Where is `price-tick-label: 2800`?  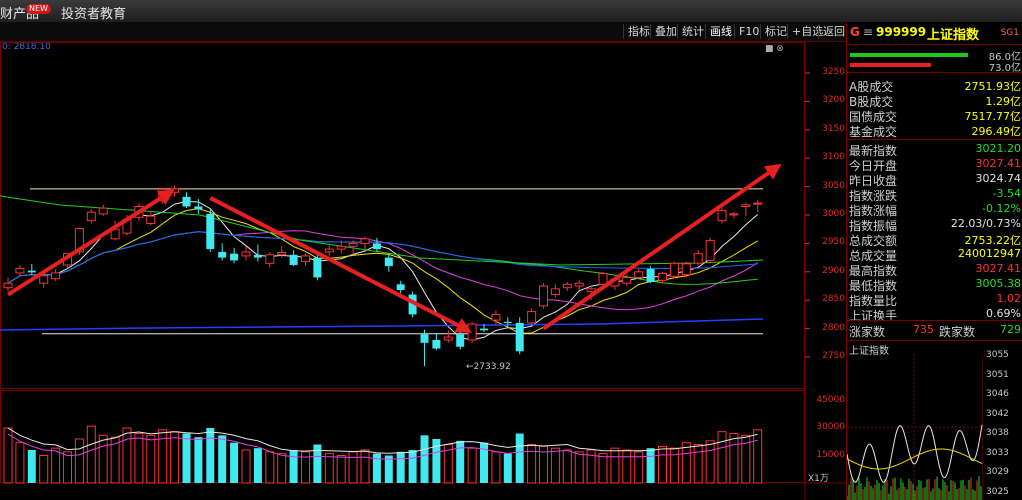
price-tick-label: 2800 is located at coordinates (833, 327).